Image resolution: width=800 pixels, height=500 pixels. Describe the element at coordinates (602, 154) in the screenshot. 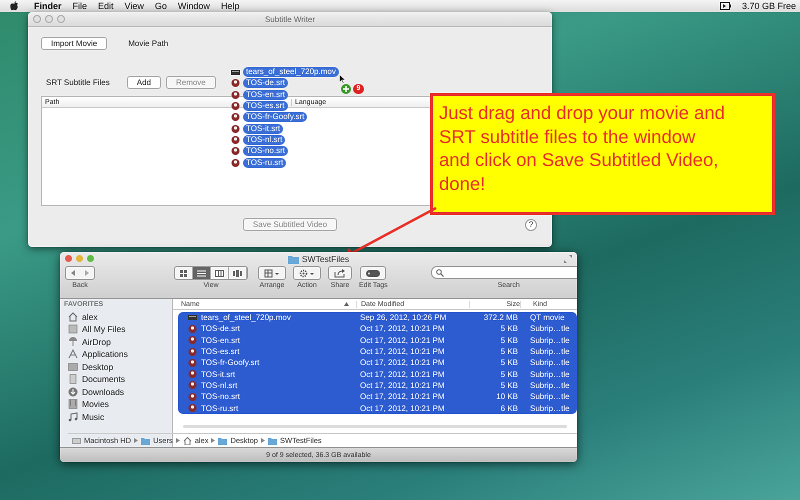

I see `callout-note: Just drag and drop your movie and SRT subtitle files to the window and click on Save Subtitled Video, done!` at that location.